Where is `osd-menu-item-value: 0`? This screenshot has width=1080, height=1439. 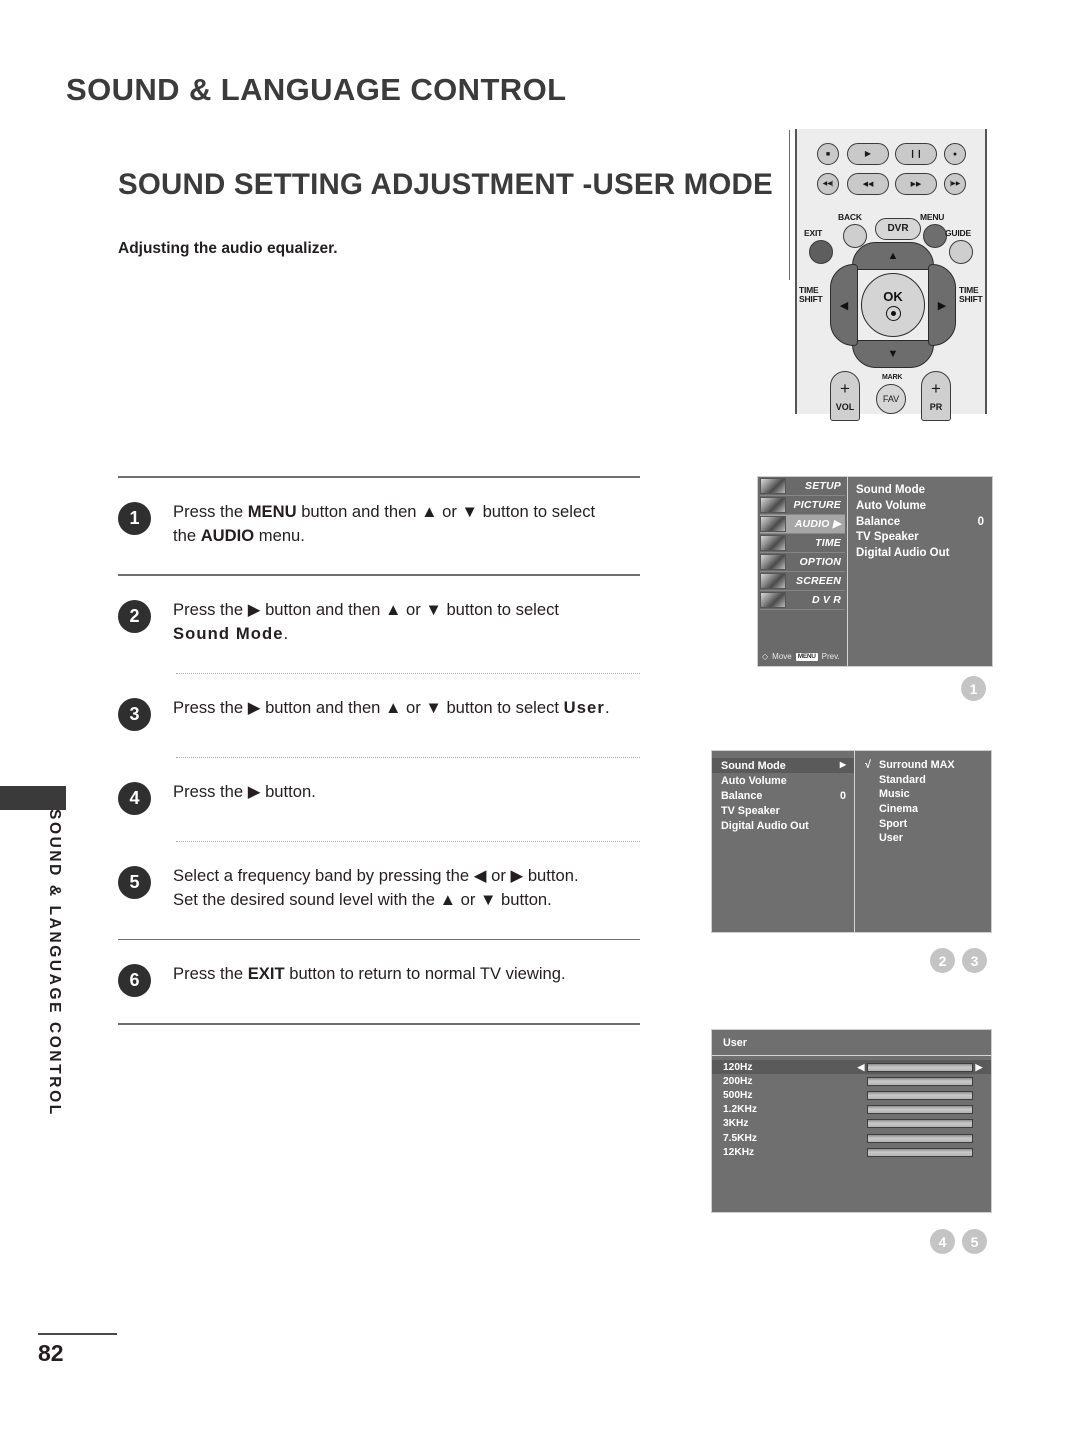 osd-menu-item-value: 0 is located at coordinates (842, 795).